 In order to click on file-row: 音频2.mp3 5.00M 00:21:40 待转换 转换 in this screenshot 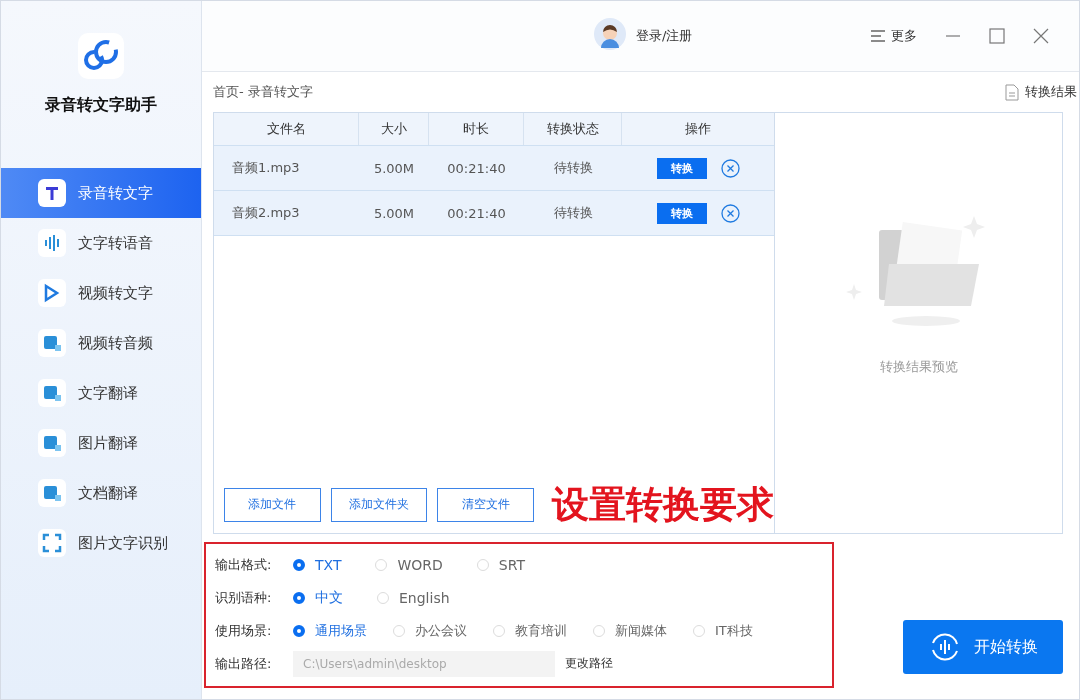, I will do `click(494, 213)`.